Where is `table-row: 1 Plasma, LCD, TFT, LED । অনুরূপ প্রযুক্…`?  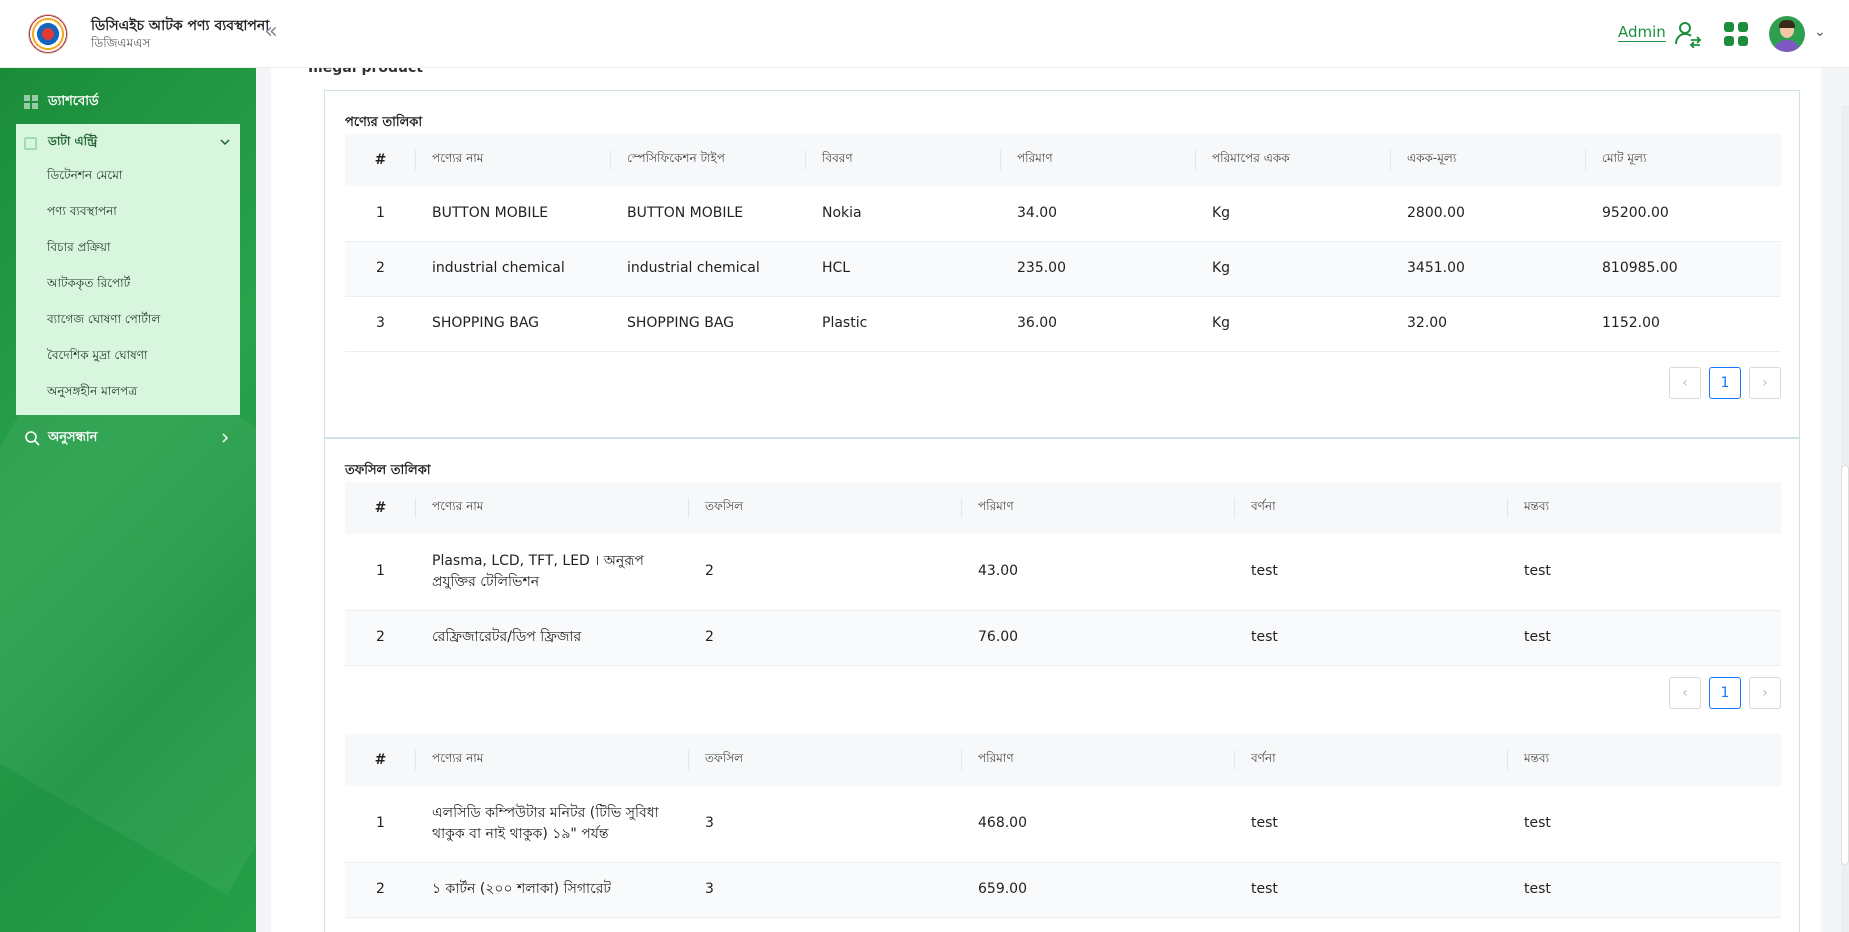 table-row: 1 Plasma, LCD, TFT, LED । অনুরূপ প্রযুক্… is located at coordinates (1063, 572).